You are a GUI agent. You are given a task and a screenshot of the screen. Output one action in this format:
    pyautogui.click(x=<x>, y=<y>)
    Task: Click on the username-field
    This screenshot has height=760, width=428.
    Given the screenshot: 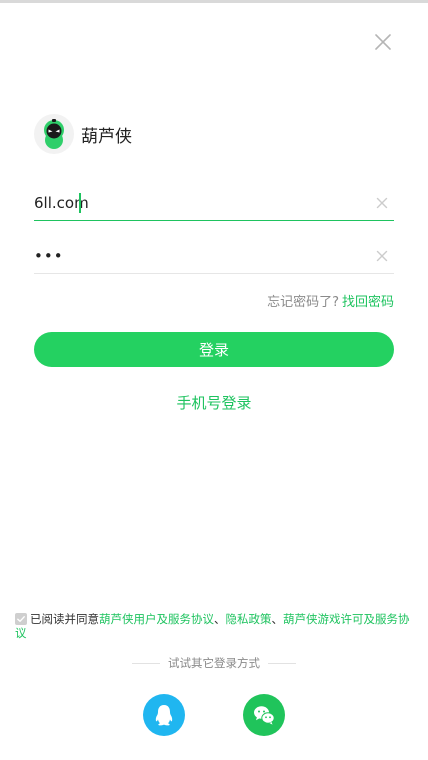 What is the action you would take?
    pyautogui.click(x=214, y=203)
    